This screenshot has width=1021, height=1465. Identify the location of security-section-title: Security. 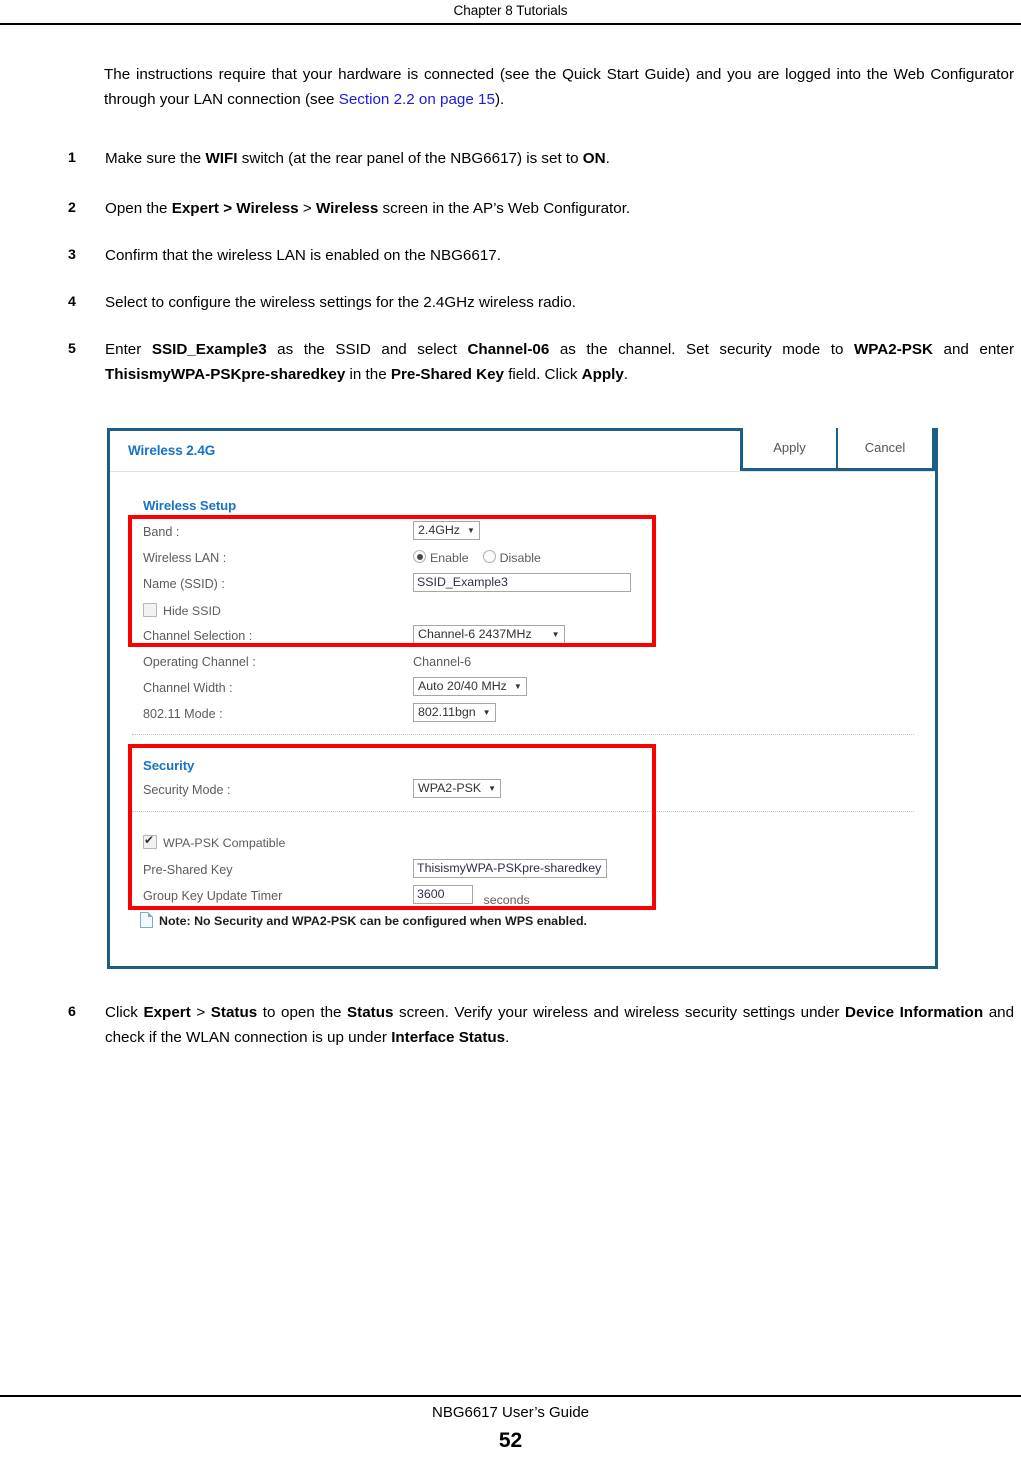
(169, 765).